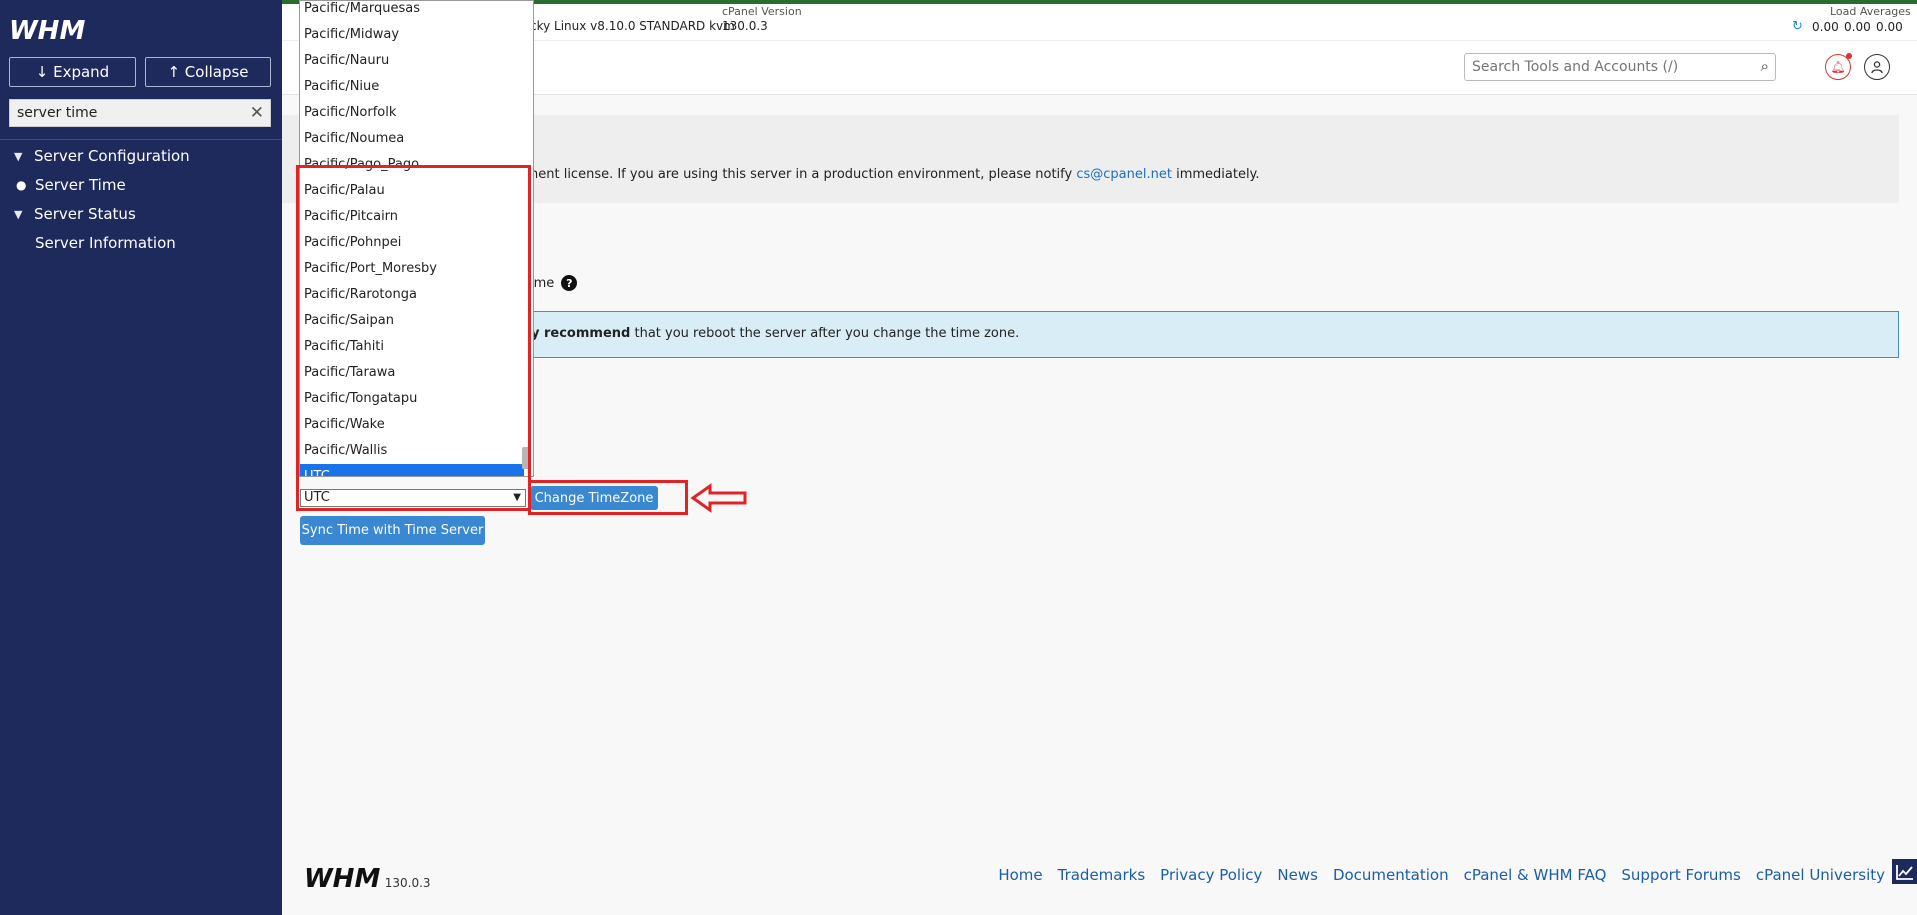  I want to click on load-averages-label: Load Averages, so click(1870, 11).